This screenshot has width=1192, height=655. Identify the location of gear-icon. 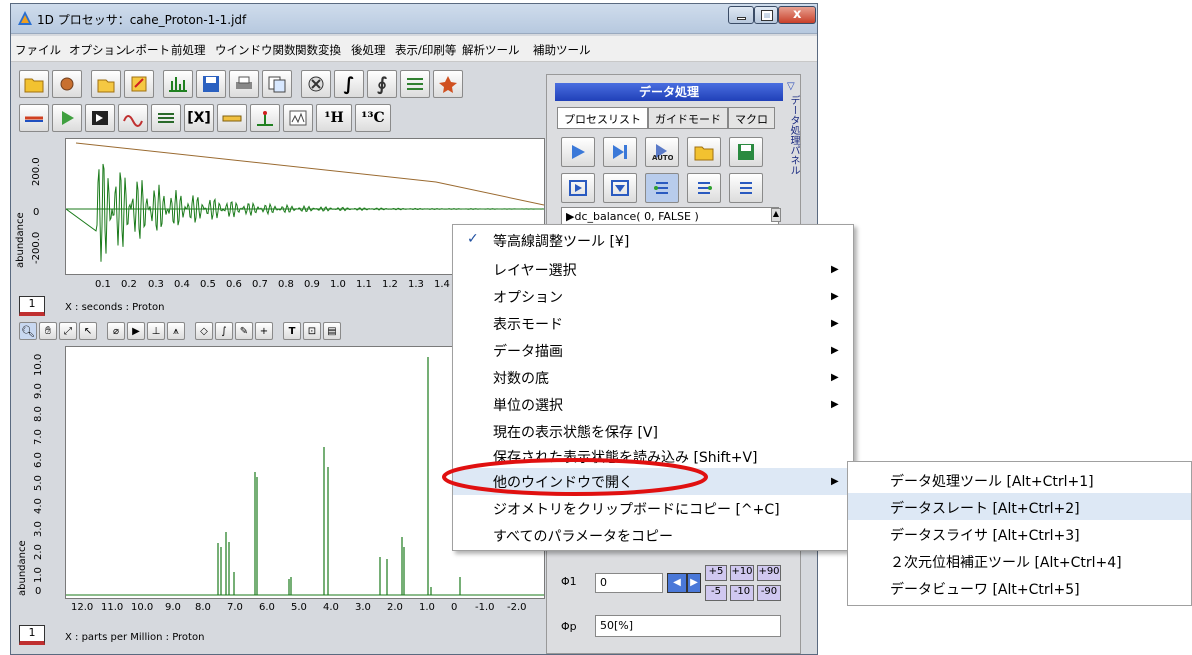
(67, 84).